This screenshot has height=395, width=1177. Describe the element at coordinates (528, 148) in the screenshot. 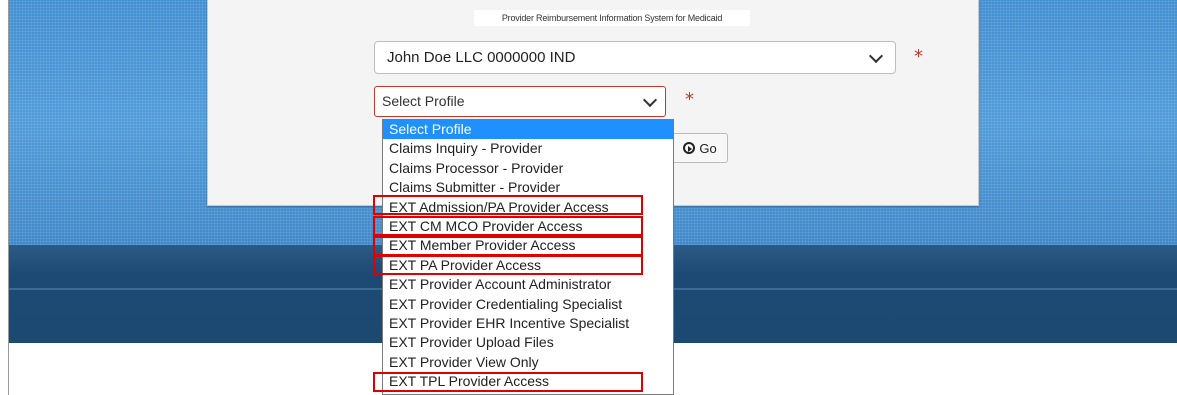

I see `dropdown-option: Claims Inquiry - Provider` at that location.